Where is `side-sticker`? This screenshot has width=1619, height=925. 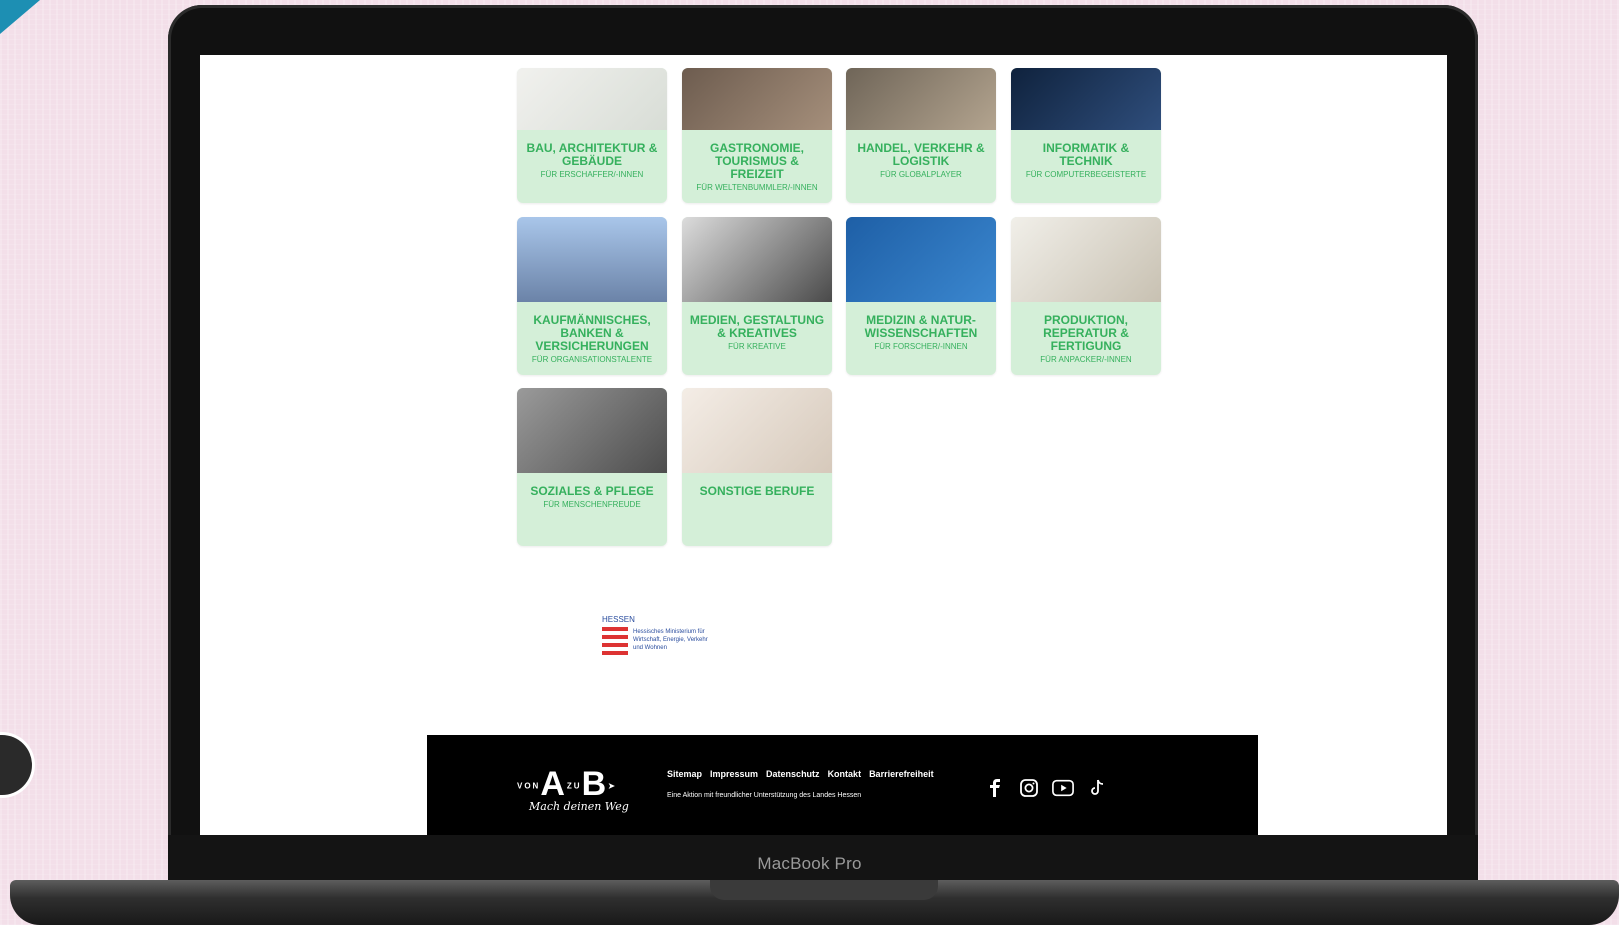
side-sticker is located at coordinates (16, 765).